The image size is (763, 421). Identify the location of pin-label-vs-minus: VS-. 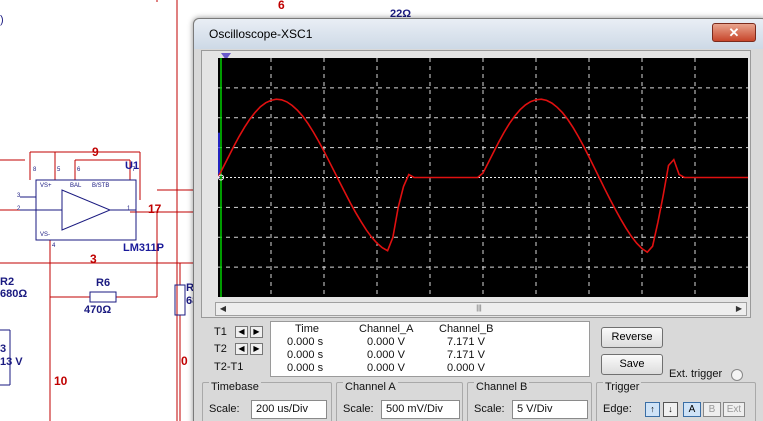
(45, 235).